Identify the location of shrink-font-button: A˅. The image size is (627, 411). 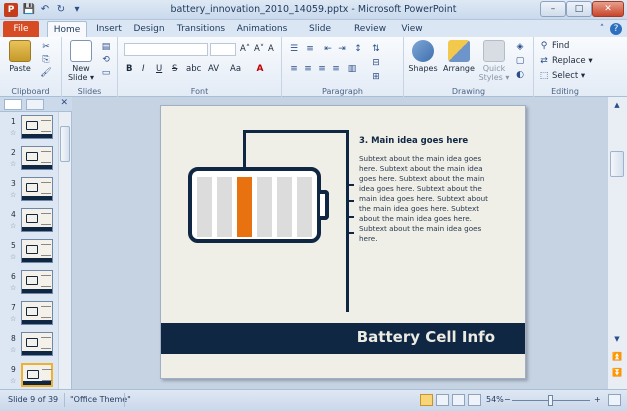
(259, 49).